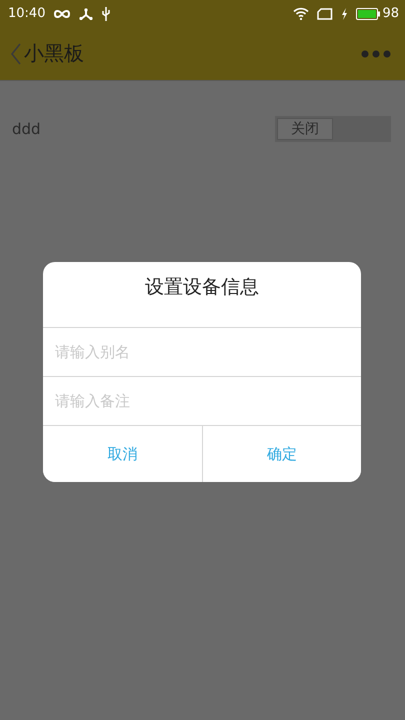  I want to click on toggle-switch: 关闭, so click(333, 129).